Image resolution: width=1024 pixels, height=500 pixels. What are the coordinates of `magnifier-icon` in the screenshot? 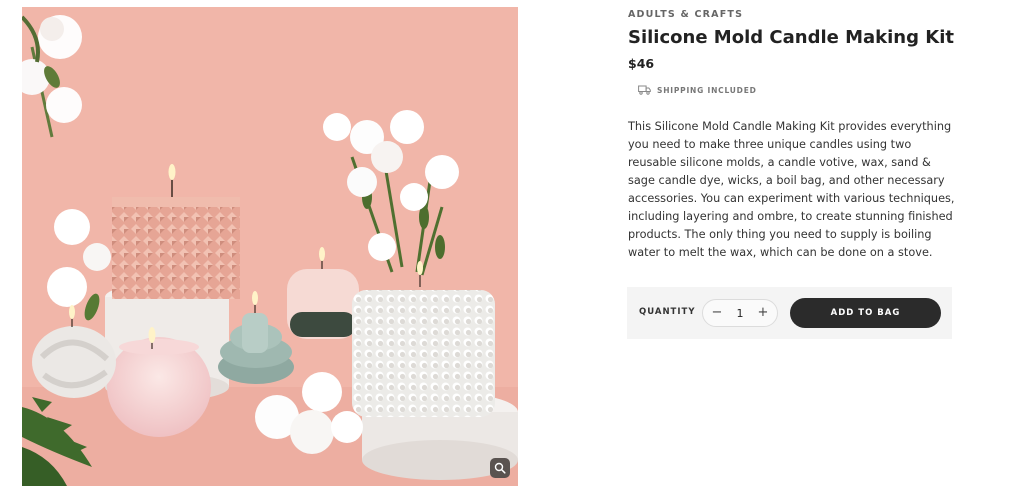 It's located at (500, 468).